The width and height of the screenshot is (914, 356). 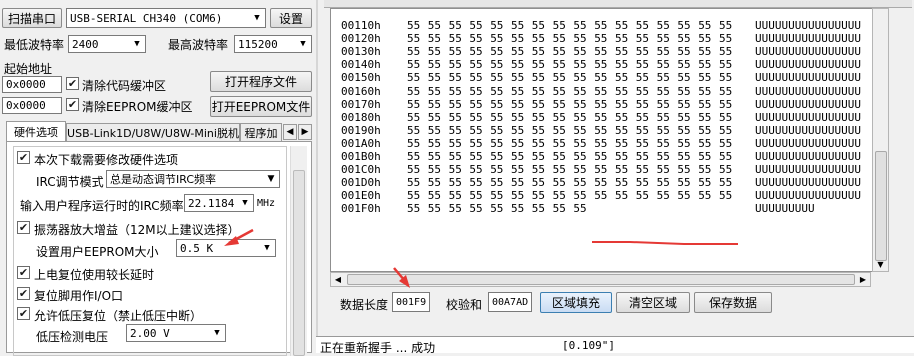 I want to click on red-underline-annotation, so click(x=665, y=243).